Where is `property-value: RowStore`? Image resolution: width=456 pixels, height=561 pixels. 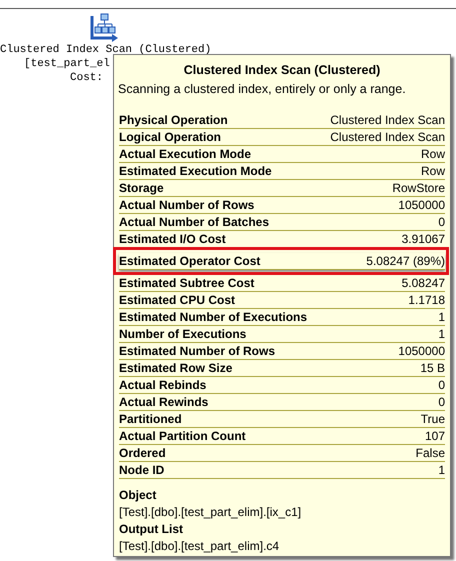
property-value: RowStore is located at coordinates (418, 188).